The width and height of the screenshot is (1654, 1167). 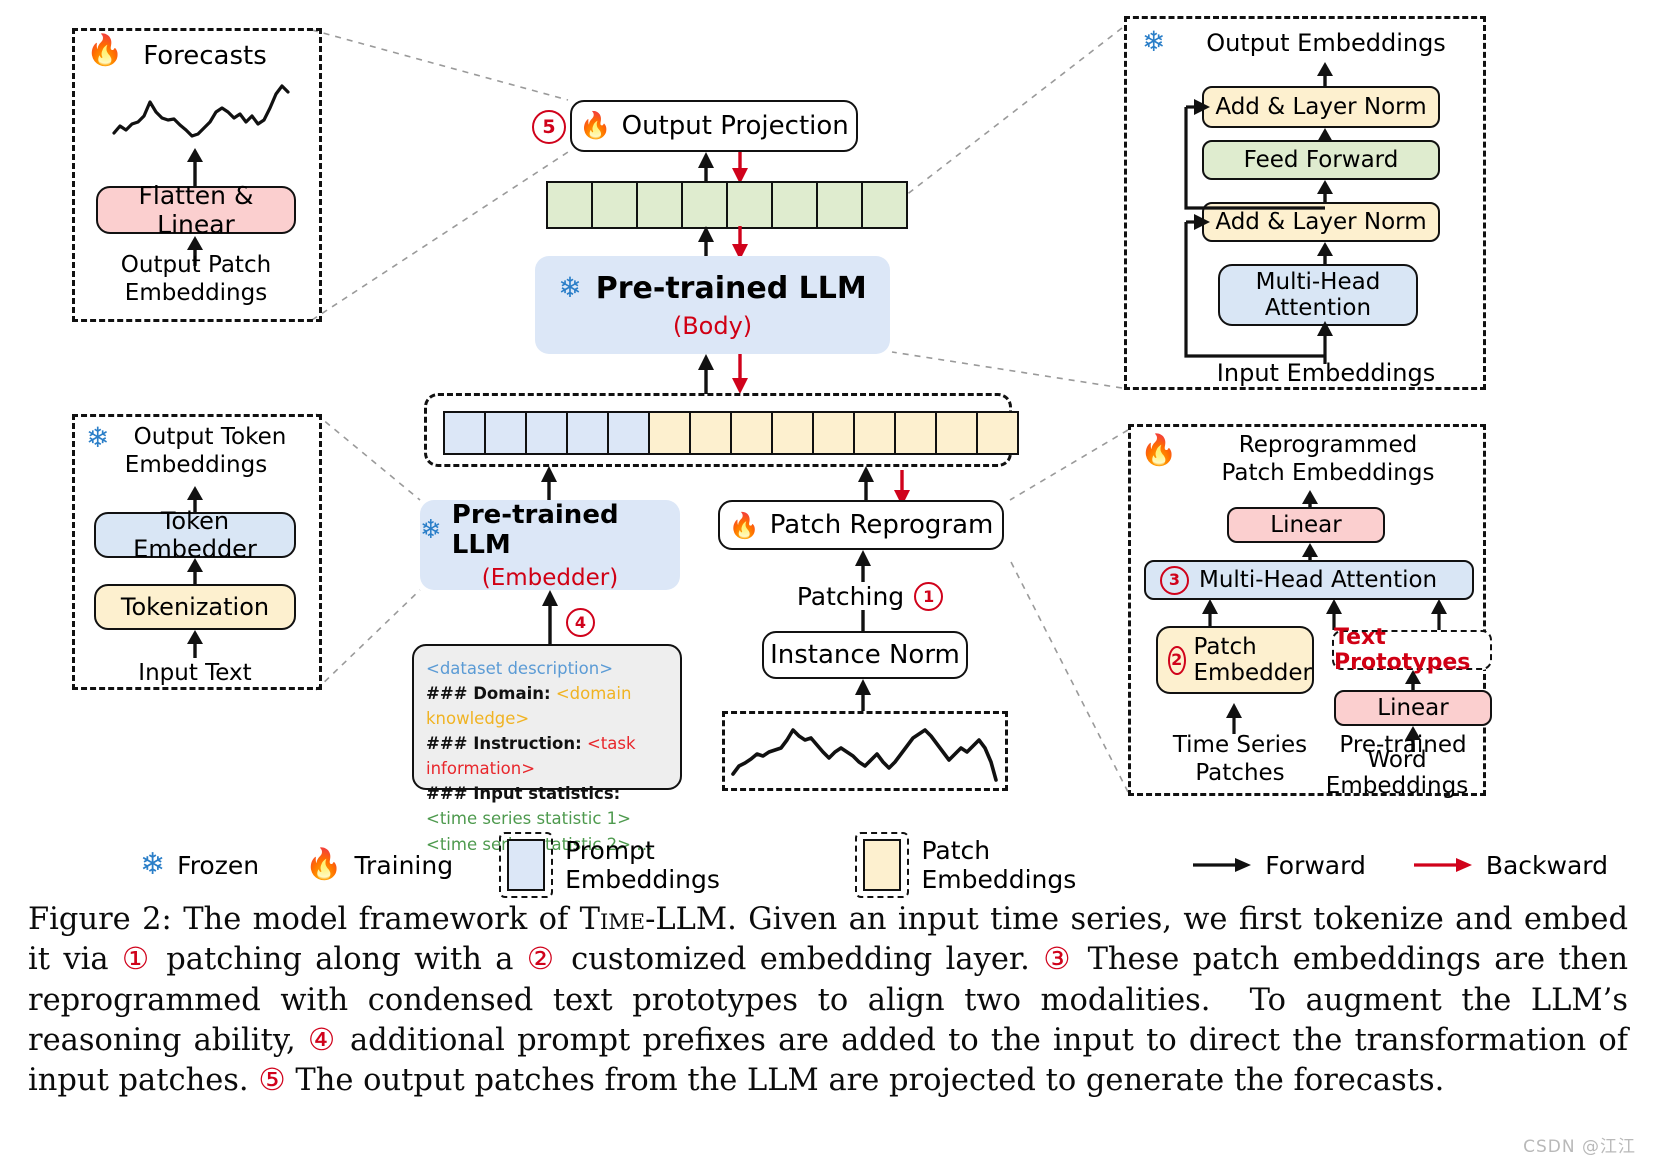 I want to click on reprogram-linear-top: Linear, so click(x=1306, y=525).